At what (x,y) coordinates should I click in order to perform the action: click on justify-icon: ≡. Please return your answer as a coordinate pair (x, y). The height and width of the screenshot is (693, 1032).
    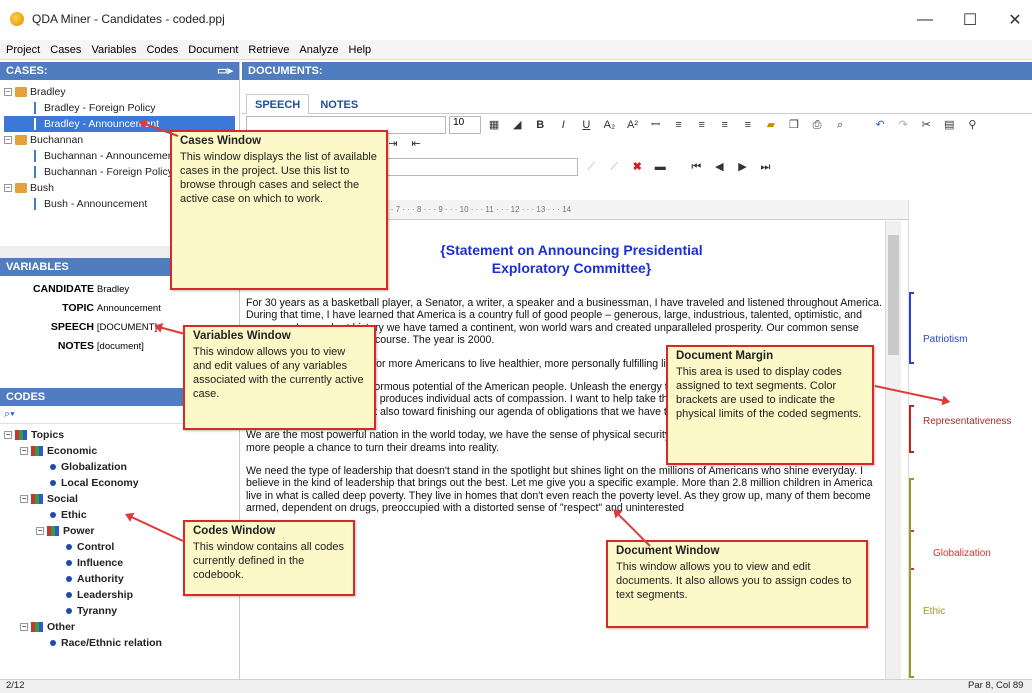
    Looking at the image, I should click on (748, 125).